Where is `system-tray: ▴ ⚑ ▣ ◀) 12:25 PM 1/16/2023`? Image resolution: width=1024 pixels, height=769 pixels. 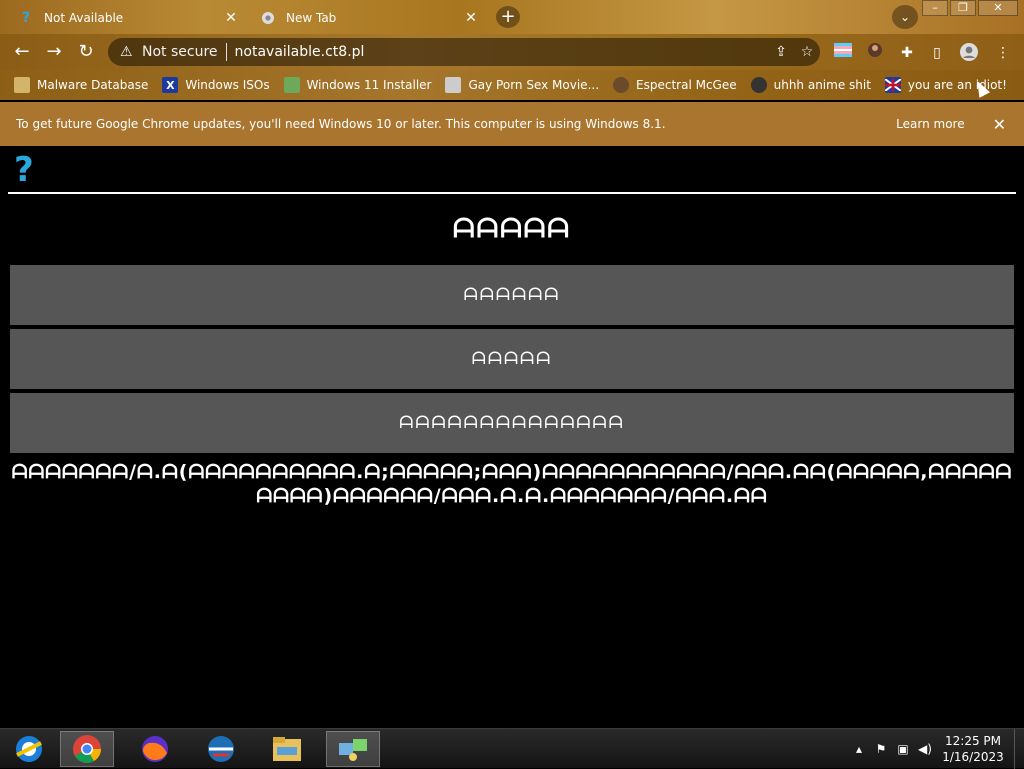 system-tray: ▴ ⚑ ▣ ◀) 12:25 PM 1/16/2023 is located at coordinates (936, 749).